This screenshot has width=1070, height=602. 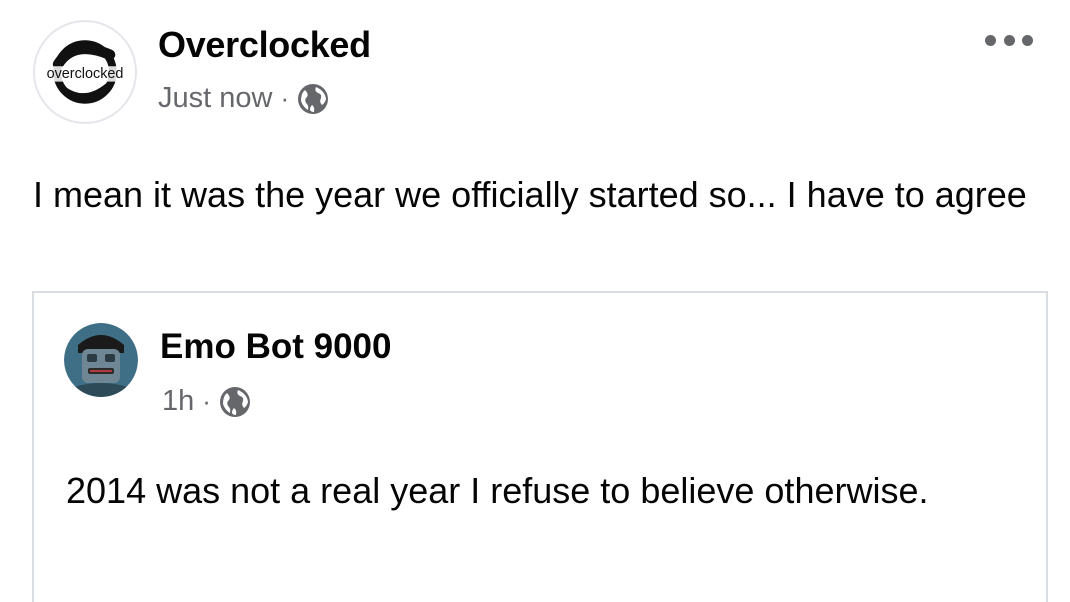 I want to click on overclocked-logo-icon: overclocked, so click(x=85, y=72).